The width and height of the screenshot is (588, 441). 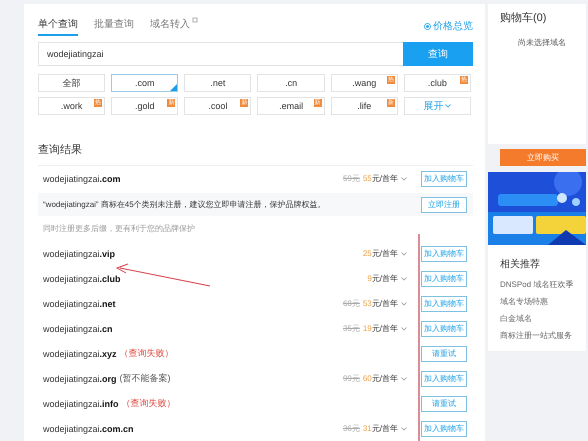 I want to click on hint-text: 同时注册更多后缀，更有利于您的品牌保护, so click(x=119, y=228).